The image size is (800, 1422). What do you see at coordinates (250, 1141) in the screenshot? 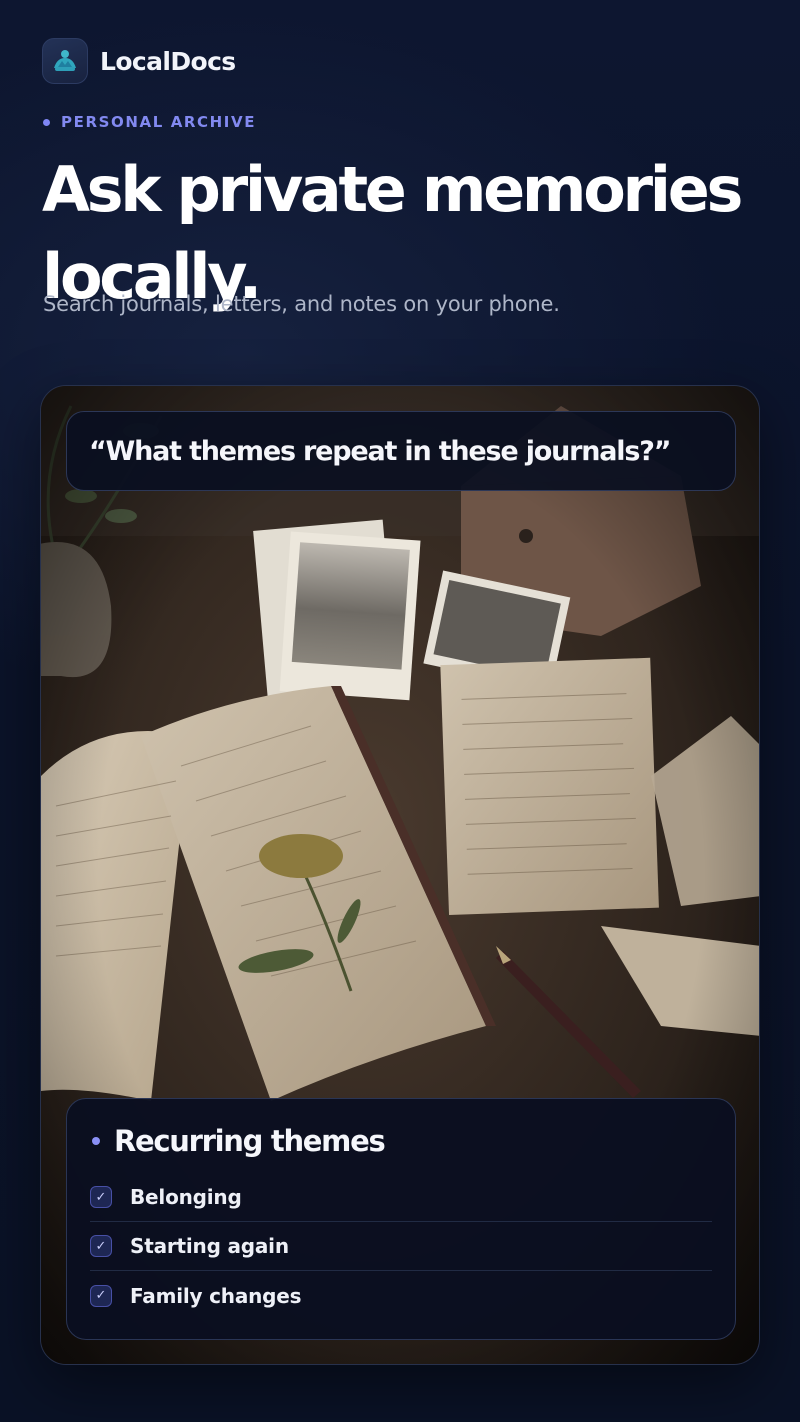
I see `themes-title: Recurring themes` at bounding box center [250, 1141].